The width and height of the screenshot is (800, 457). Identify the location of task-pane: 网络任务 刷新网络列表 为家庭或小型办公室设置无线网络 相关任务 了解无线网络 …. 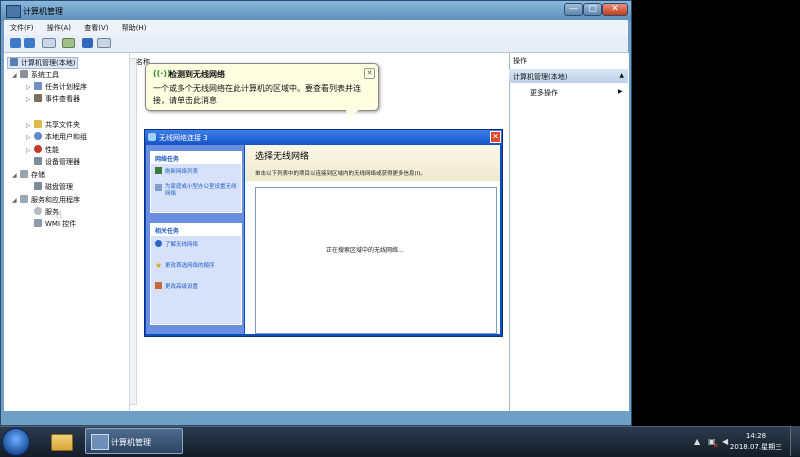
(195, 239).